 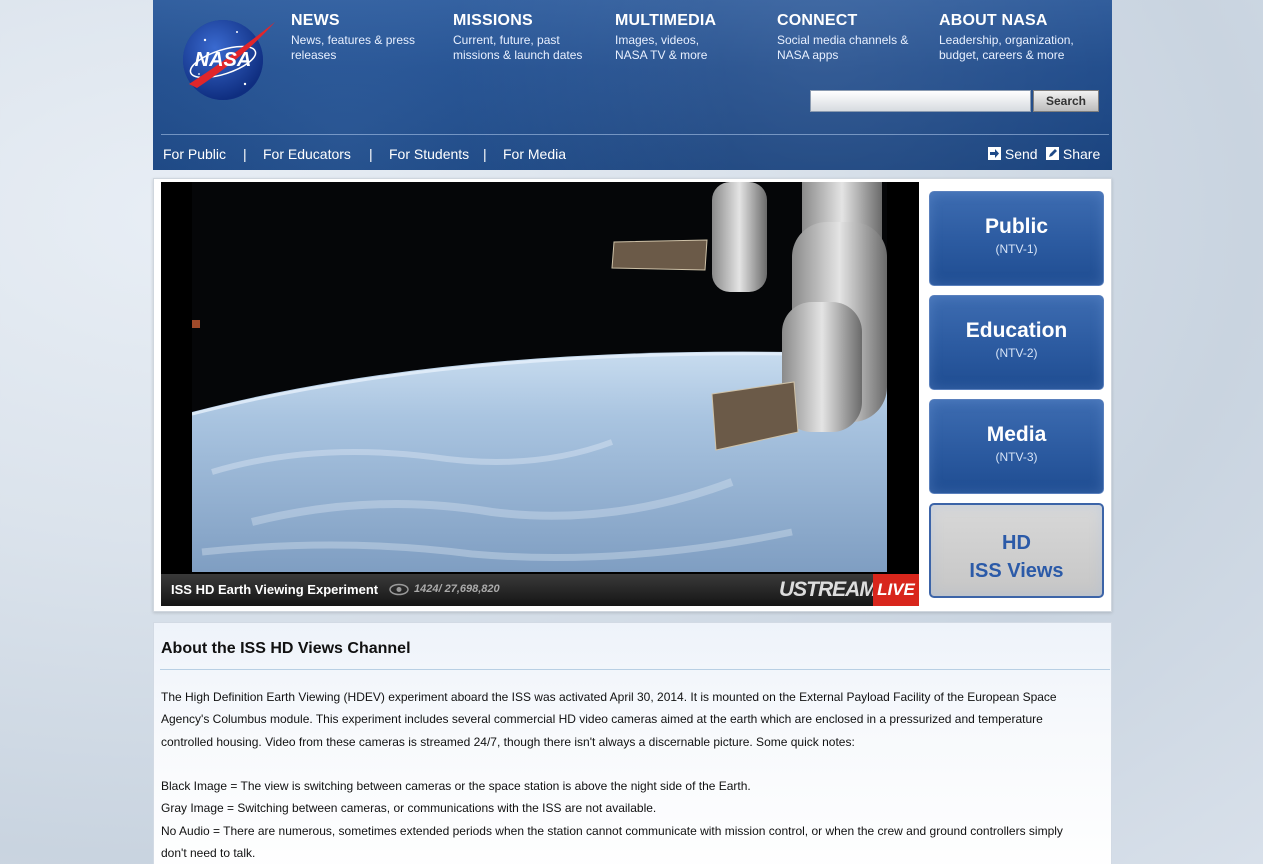 I want to click on channel-name-line1: HD, so click(x=1016, y=543).